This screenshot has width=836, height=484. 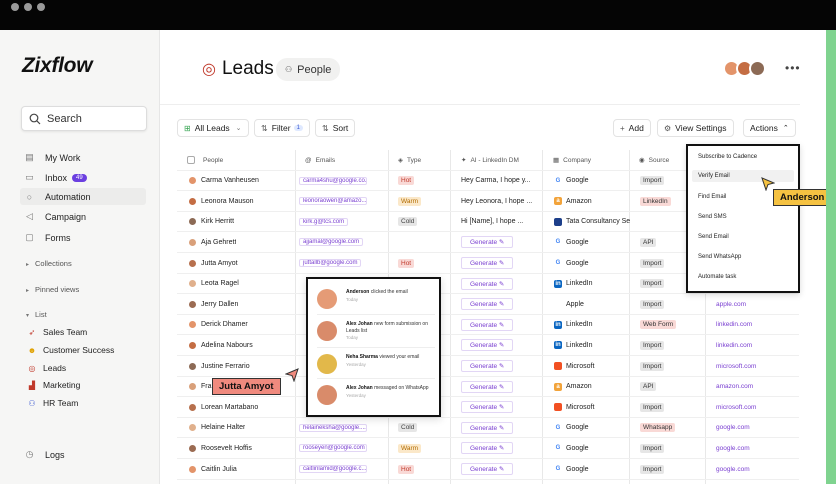 I want to click on person-cell: Leonora Mauson, so click(x=221, y=201).